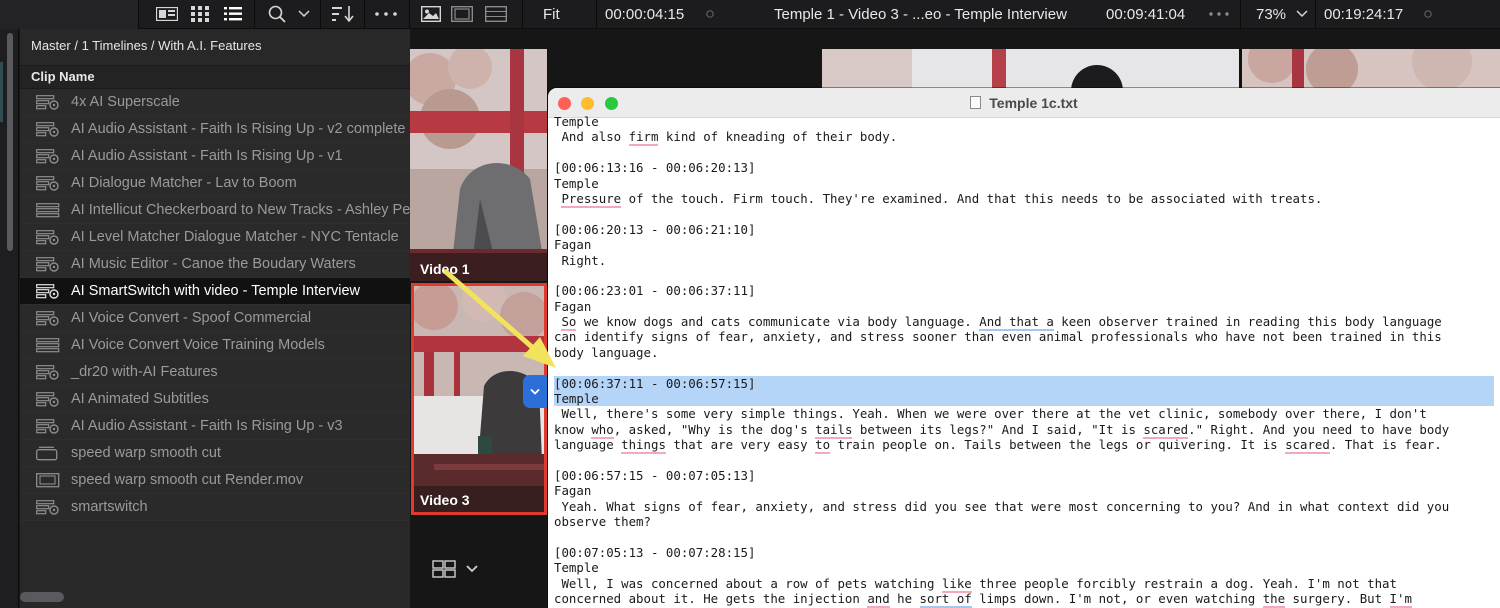 Image resolution: width=1500 pixels, height=608 pixels. I want to click on angle-2-thumbnail, so click(1032, 69).